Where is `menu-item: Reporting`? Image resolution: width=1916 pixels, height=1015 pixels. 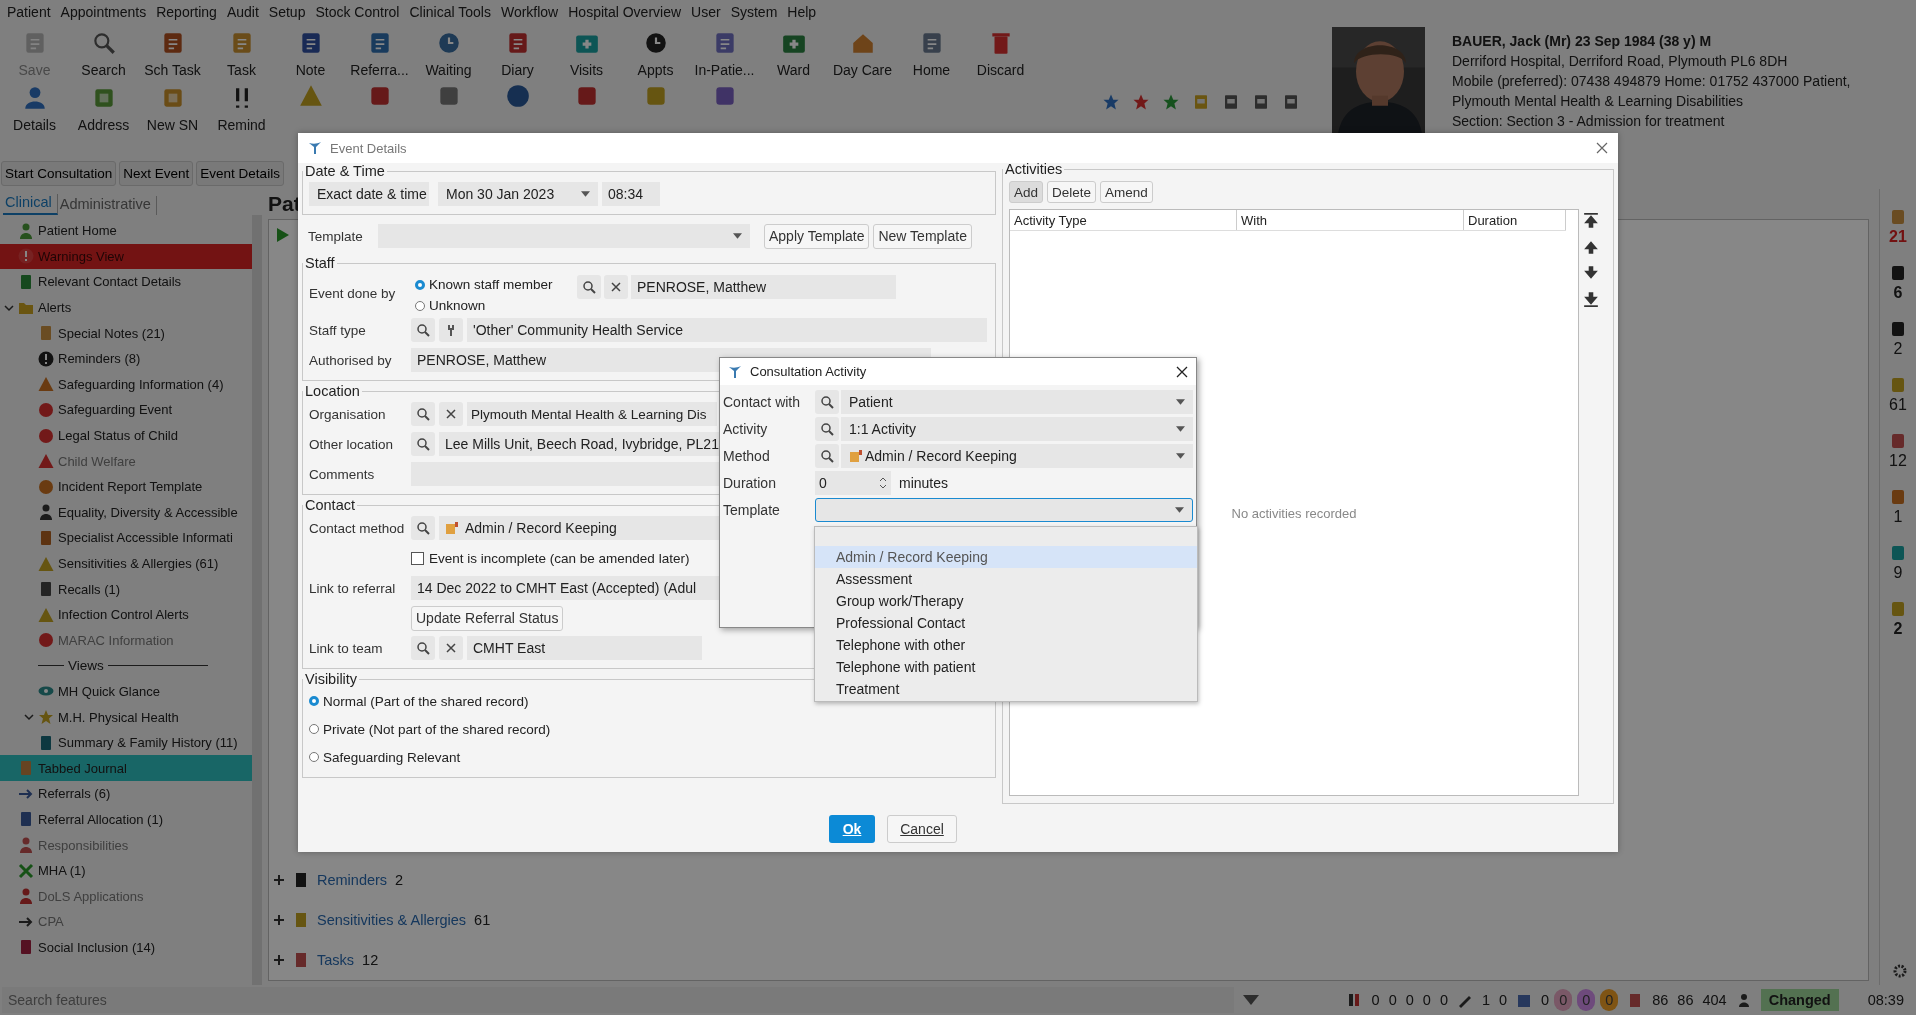
menu-item: Reporting is located at coordinates (188, 12).